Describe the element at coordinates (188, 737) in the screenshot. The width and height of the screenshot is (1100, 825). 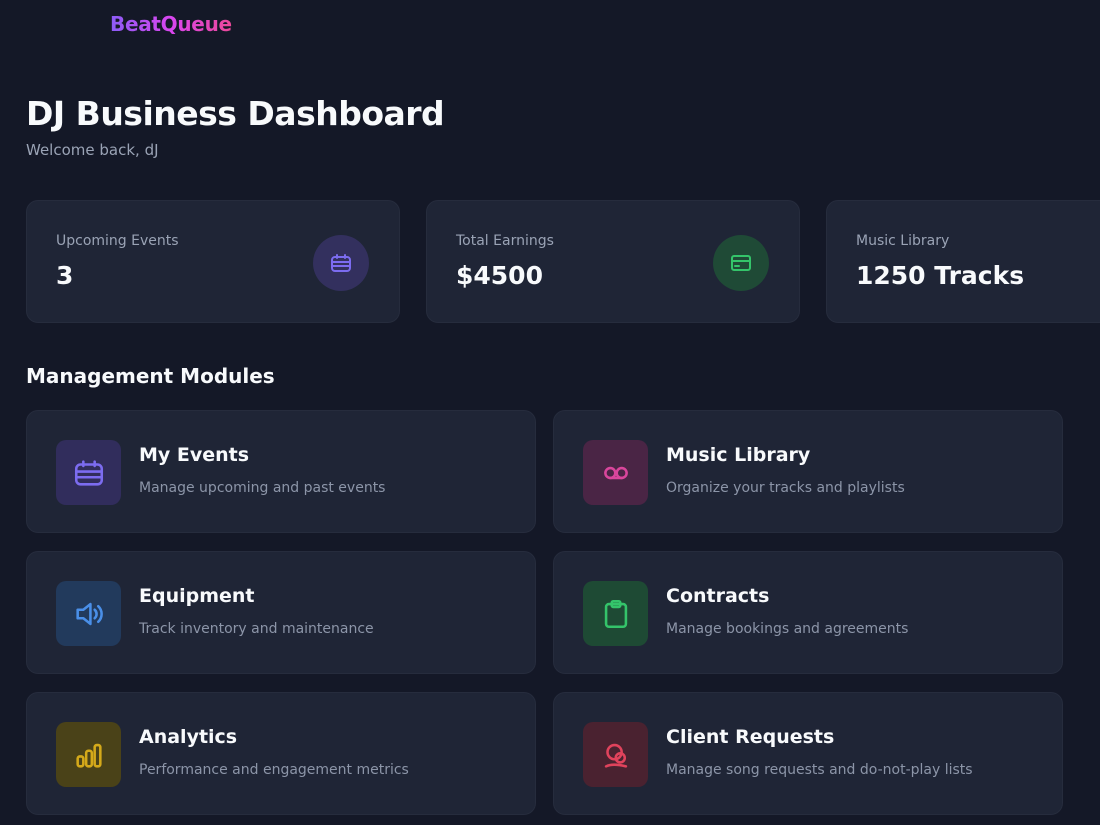
I see `module-title: Analytics` at that location.